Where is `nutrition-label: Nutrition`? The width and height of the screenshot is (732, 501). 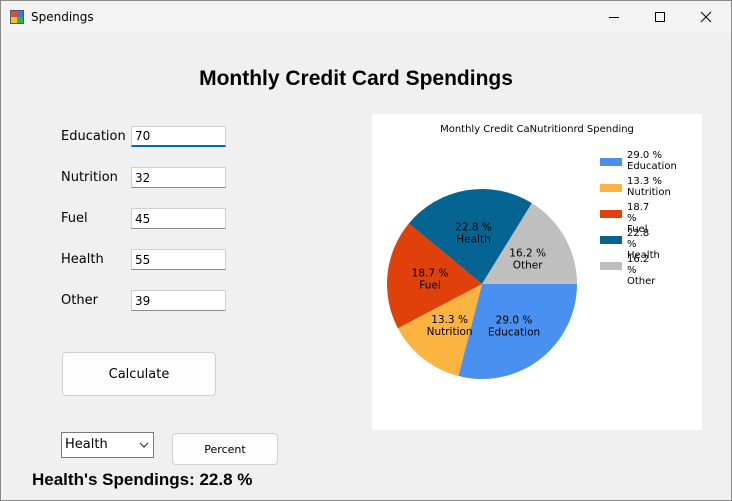
nutrition-label: Nutrition is located at coordinates (89, 177).